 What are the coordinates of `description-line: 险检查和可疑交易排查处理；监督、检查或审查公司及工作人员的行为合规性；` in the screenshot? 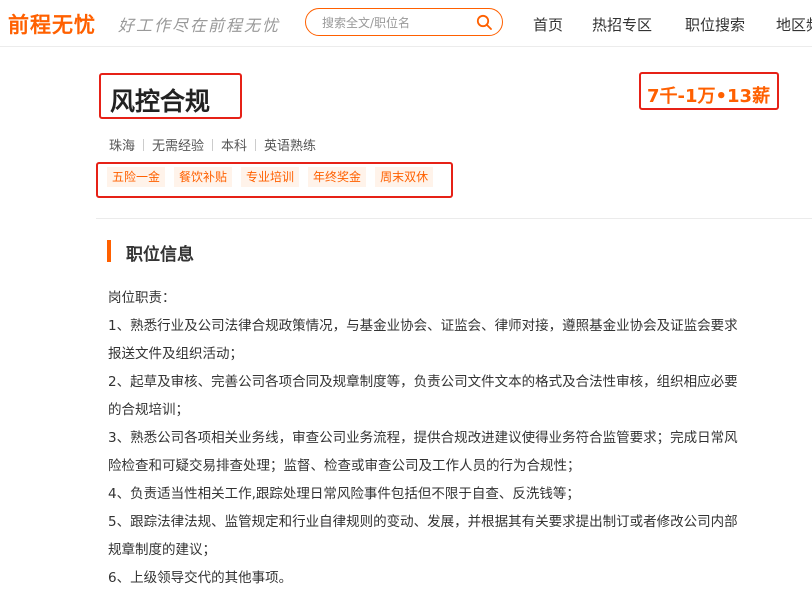 It's located at (344, 466).